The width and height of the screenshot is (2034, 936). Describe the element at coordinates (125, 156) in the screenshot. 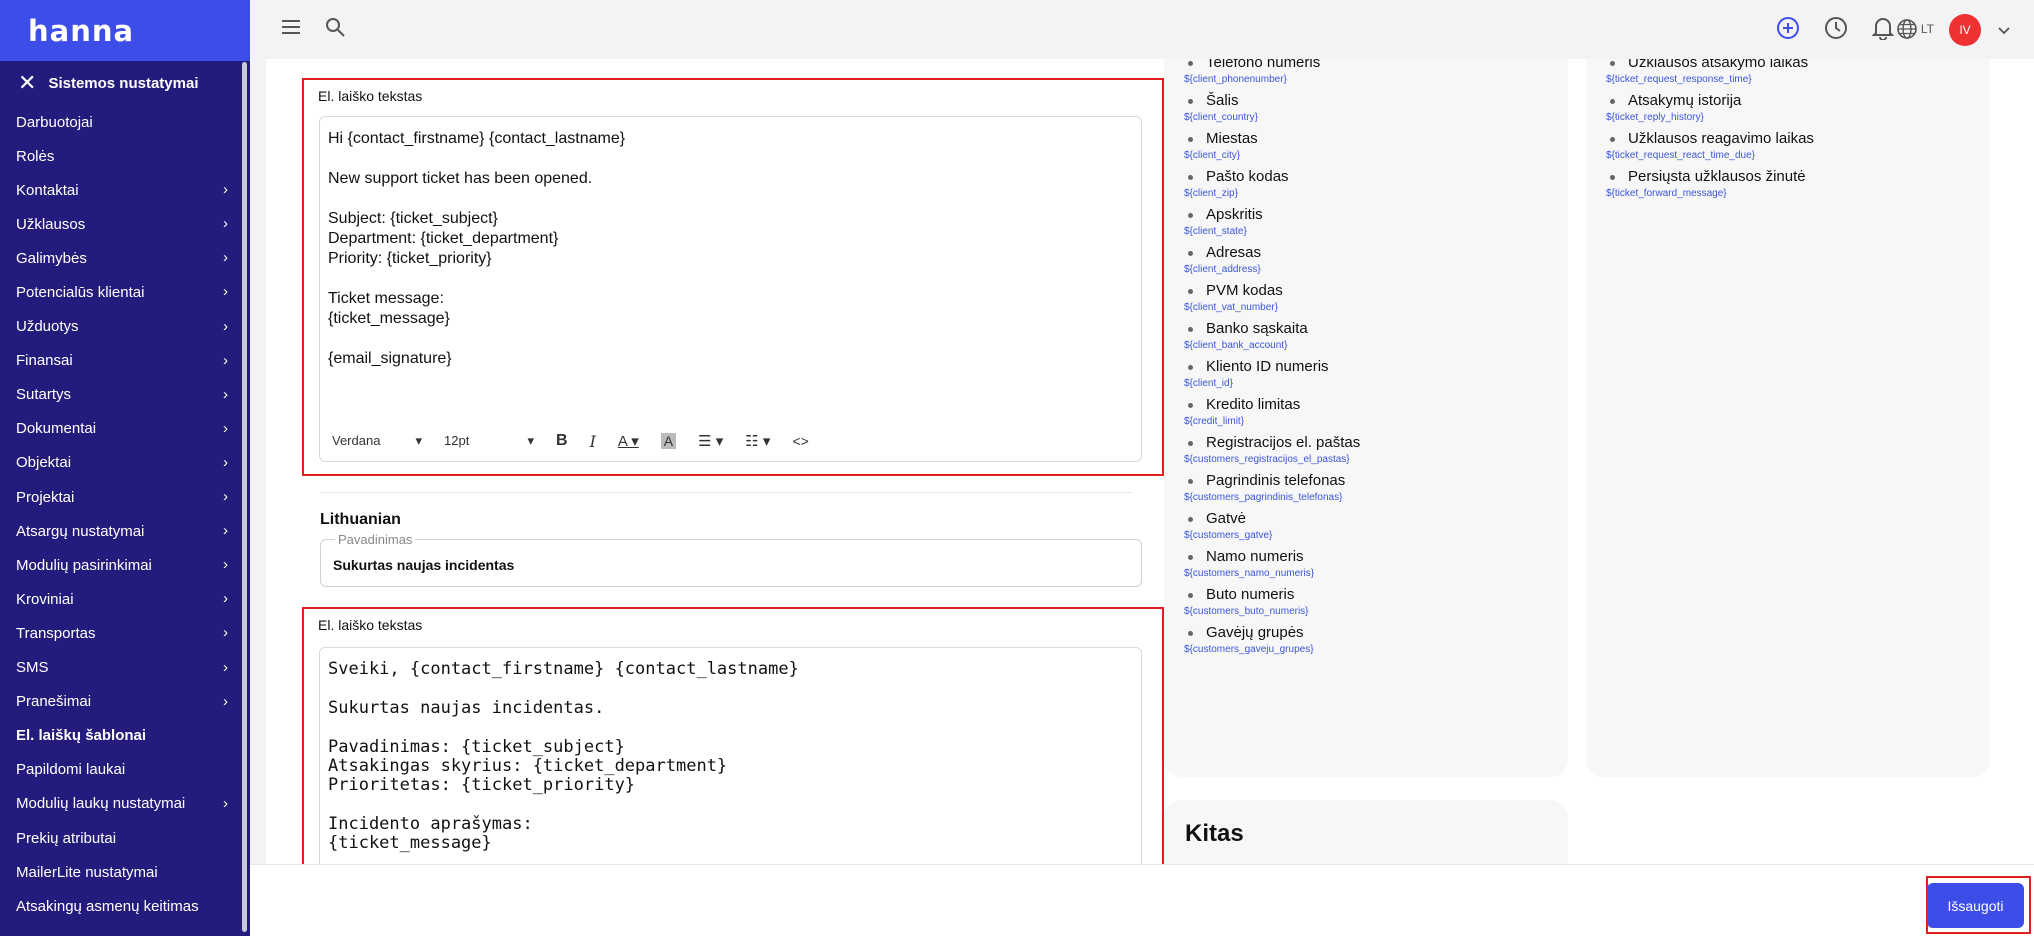

I see `sidebar-item: Rolės` at that location.